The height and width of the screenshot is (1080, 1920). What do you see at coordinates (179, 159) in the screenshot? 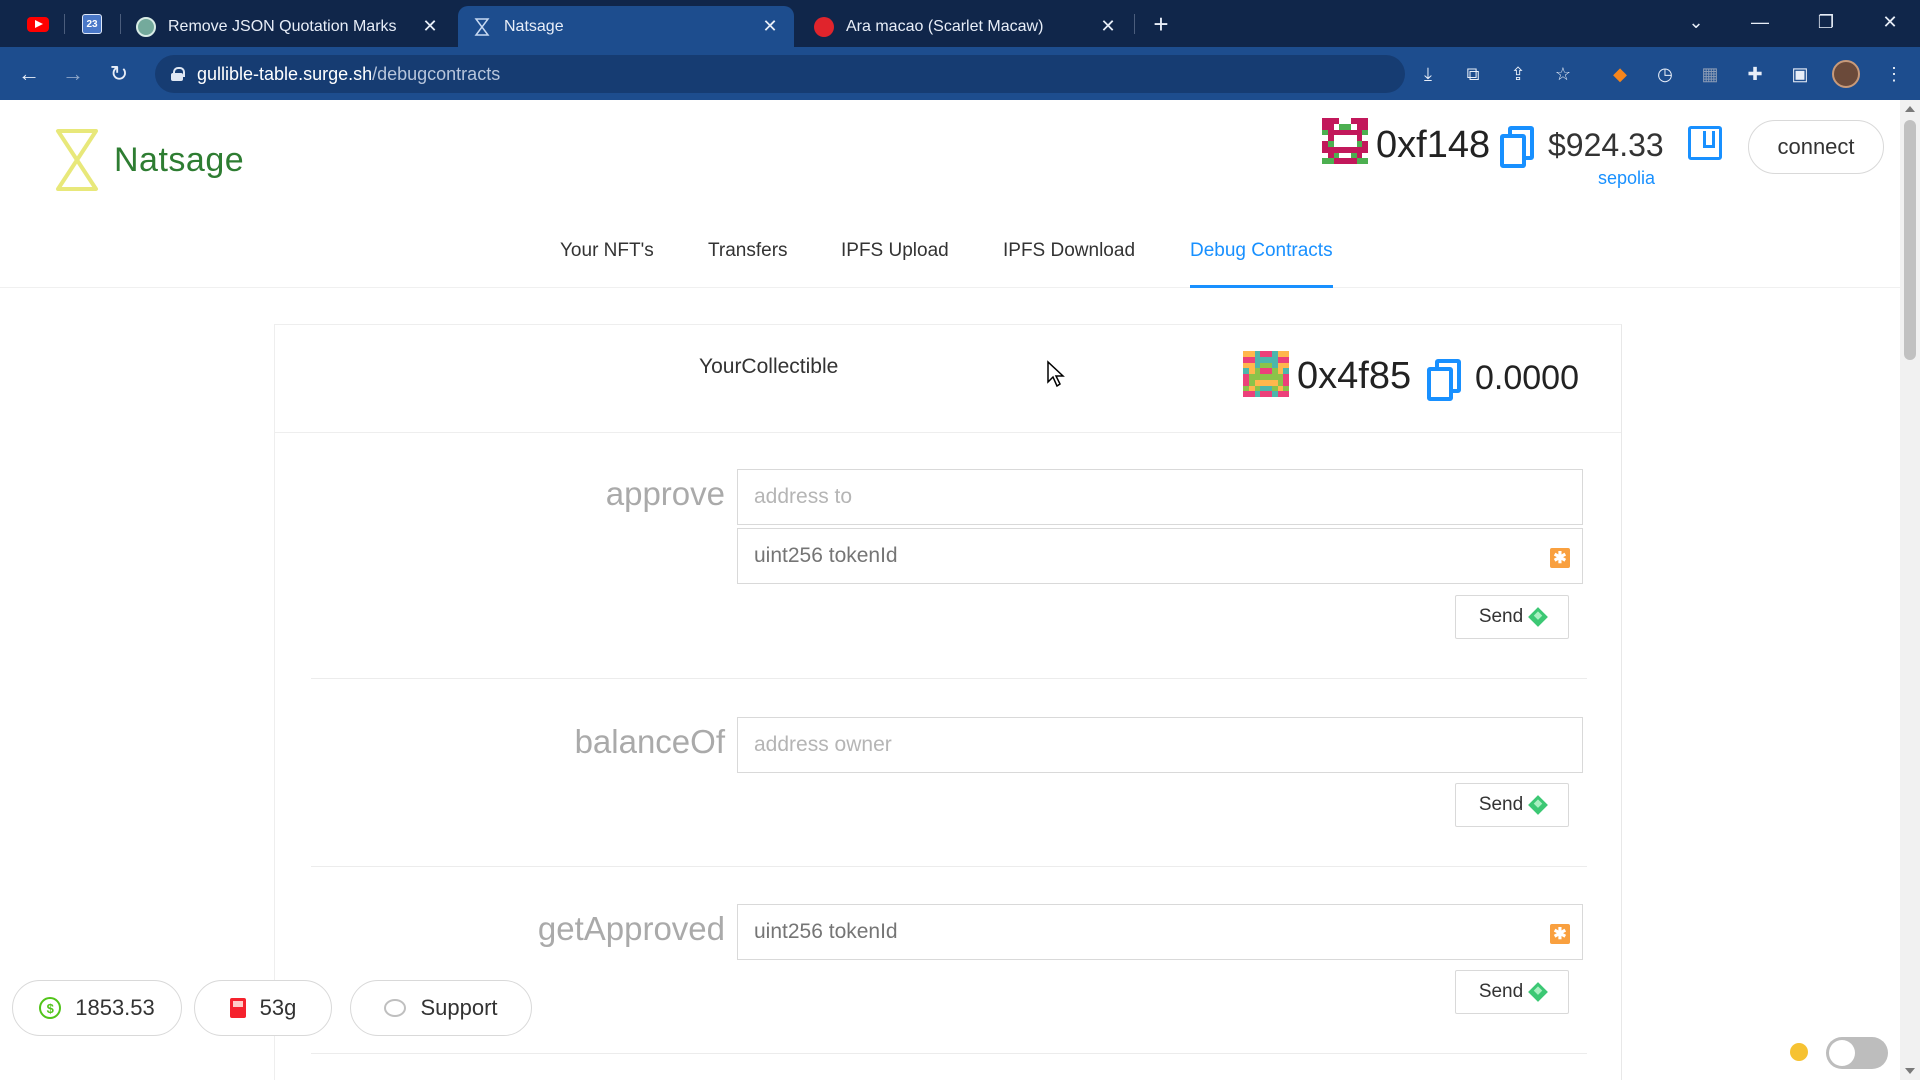
I see `logo-text: Natsage` at bounding box center [179, 159].